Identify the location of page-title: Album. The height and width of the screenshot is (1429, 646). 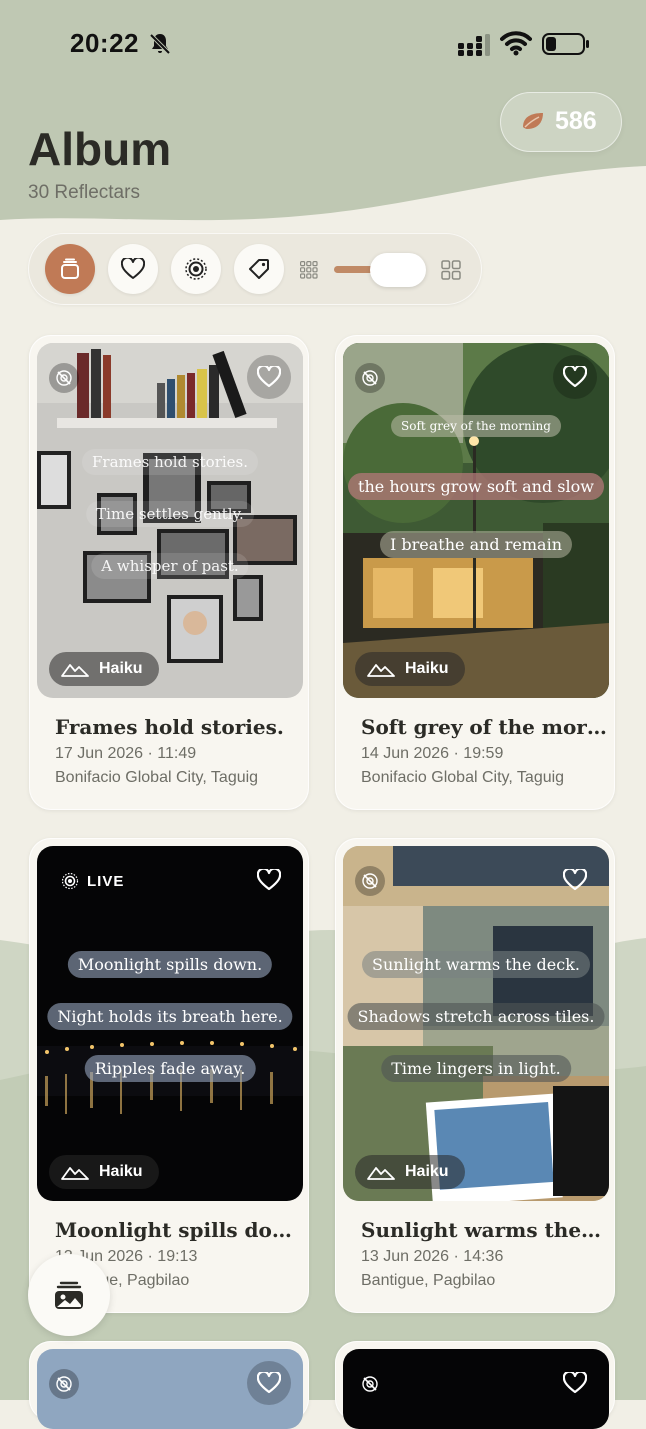
(100, 149).